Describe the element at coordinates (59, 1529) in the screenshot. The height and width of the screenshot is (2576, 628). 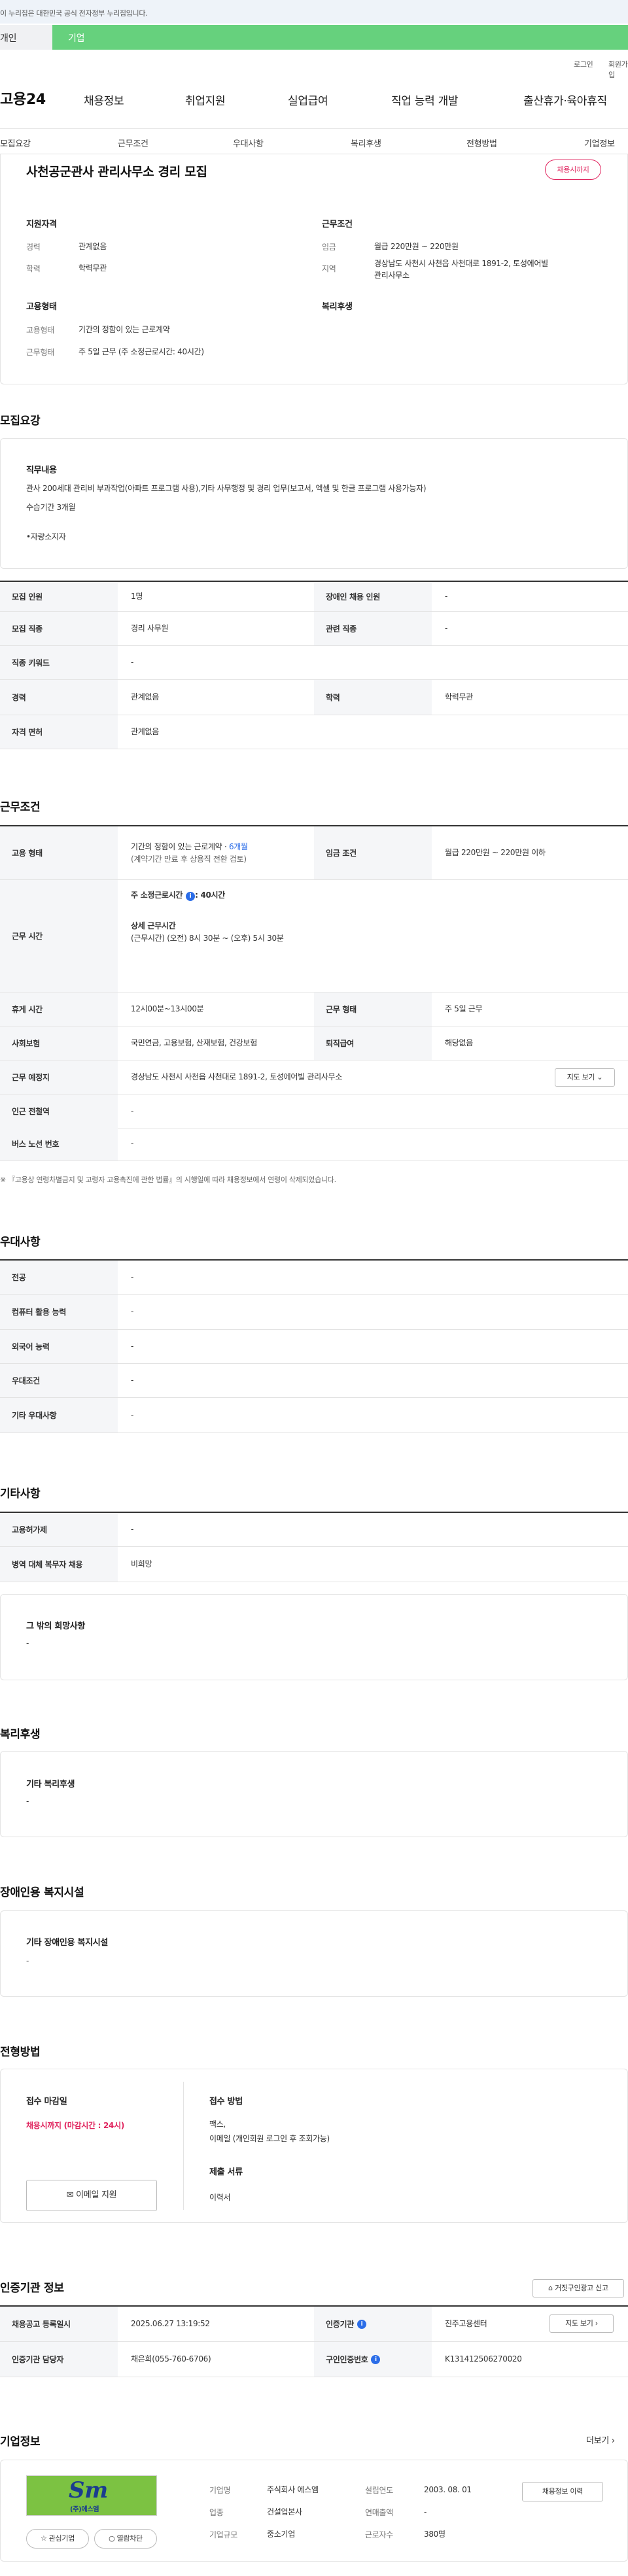
I see `cell-label: 고용허가제` at that location.